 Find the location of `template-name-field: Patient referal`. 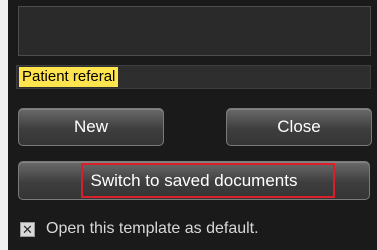

template-name-field: Patient referal is located at coordinates (193, 77).